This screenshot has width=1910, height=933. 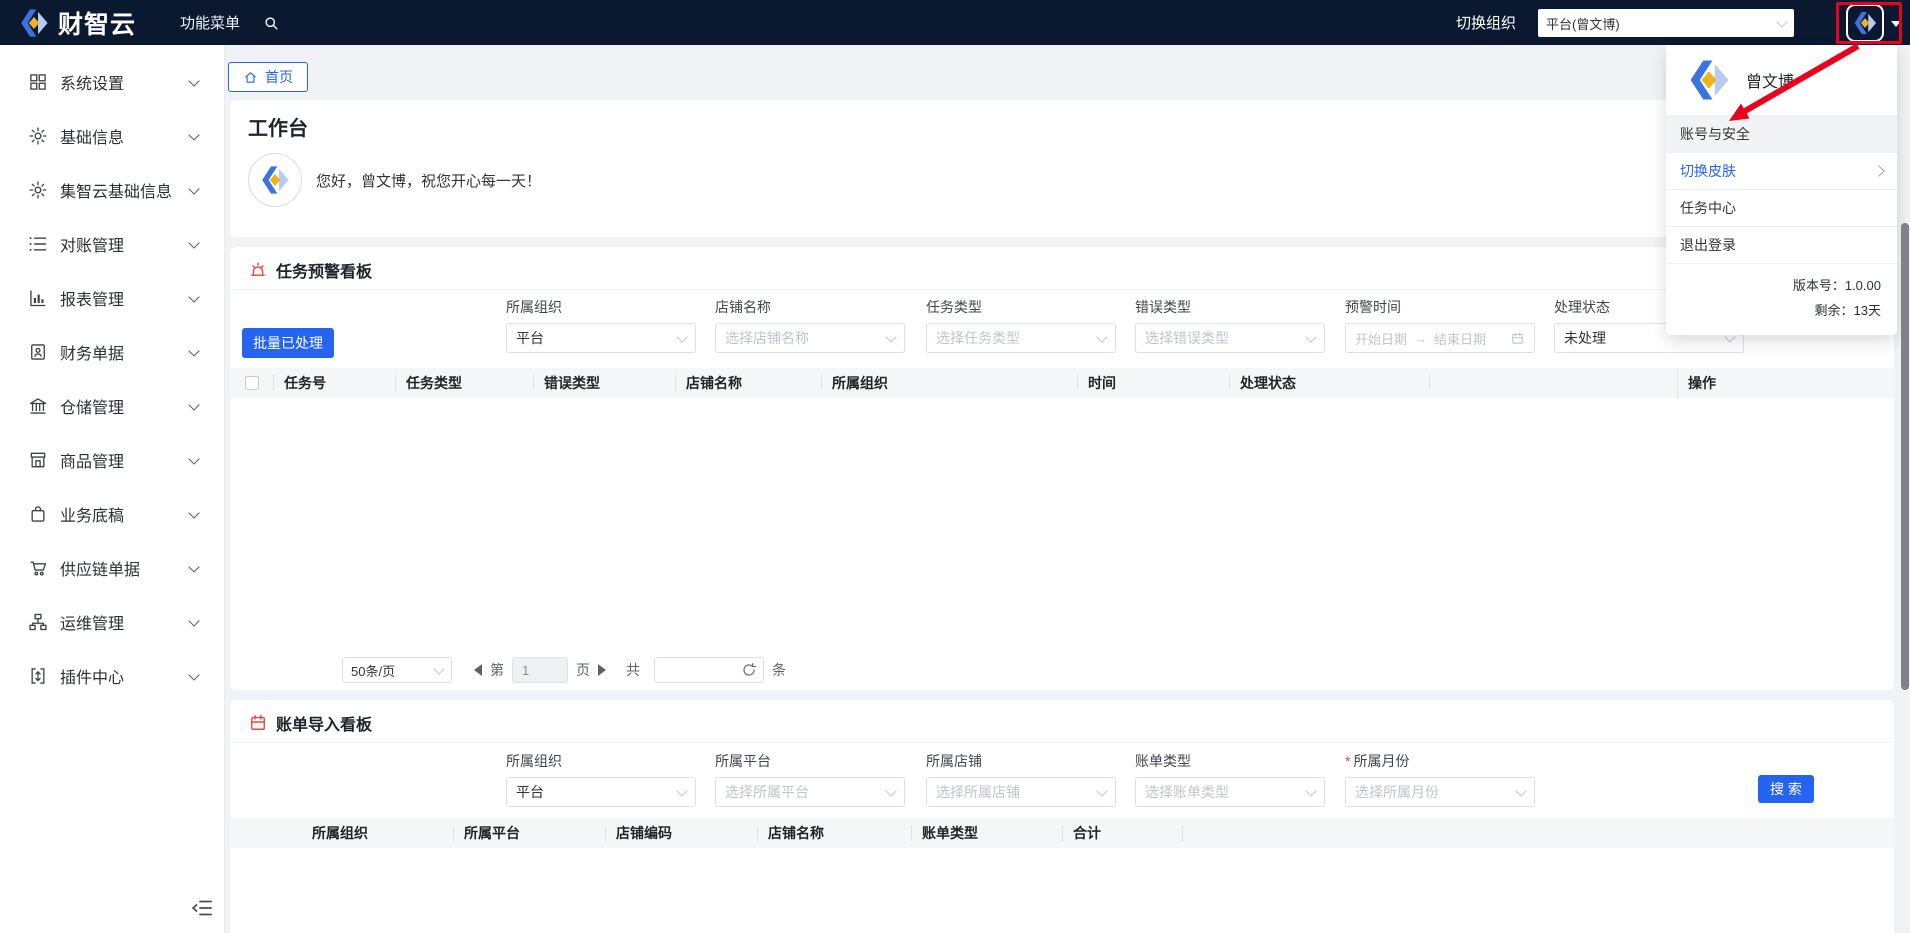 What do you see at coordinates (835, 833) in the screenshot?
I see `column-header: 店铺名称` at bounding box center [835, 833].